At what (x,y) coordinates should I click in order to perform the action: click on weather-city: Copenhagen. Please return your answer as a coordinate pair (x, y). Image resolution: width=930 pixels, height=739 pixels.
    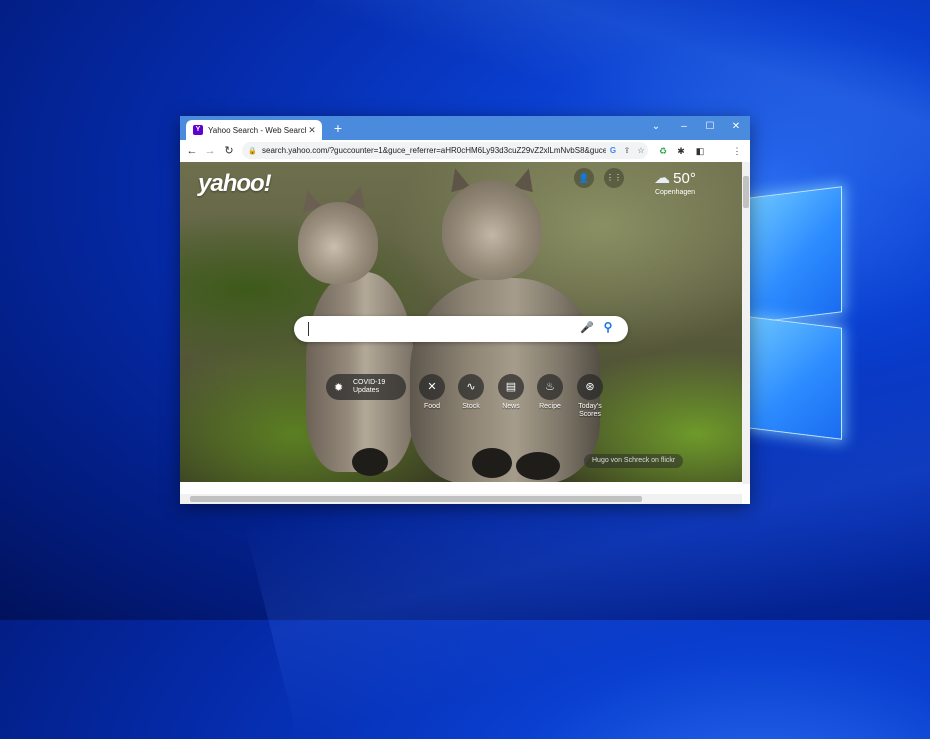
    Looking at the image, I should click on (675, 192).